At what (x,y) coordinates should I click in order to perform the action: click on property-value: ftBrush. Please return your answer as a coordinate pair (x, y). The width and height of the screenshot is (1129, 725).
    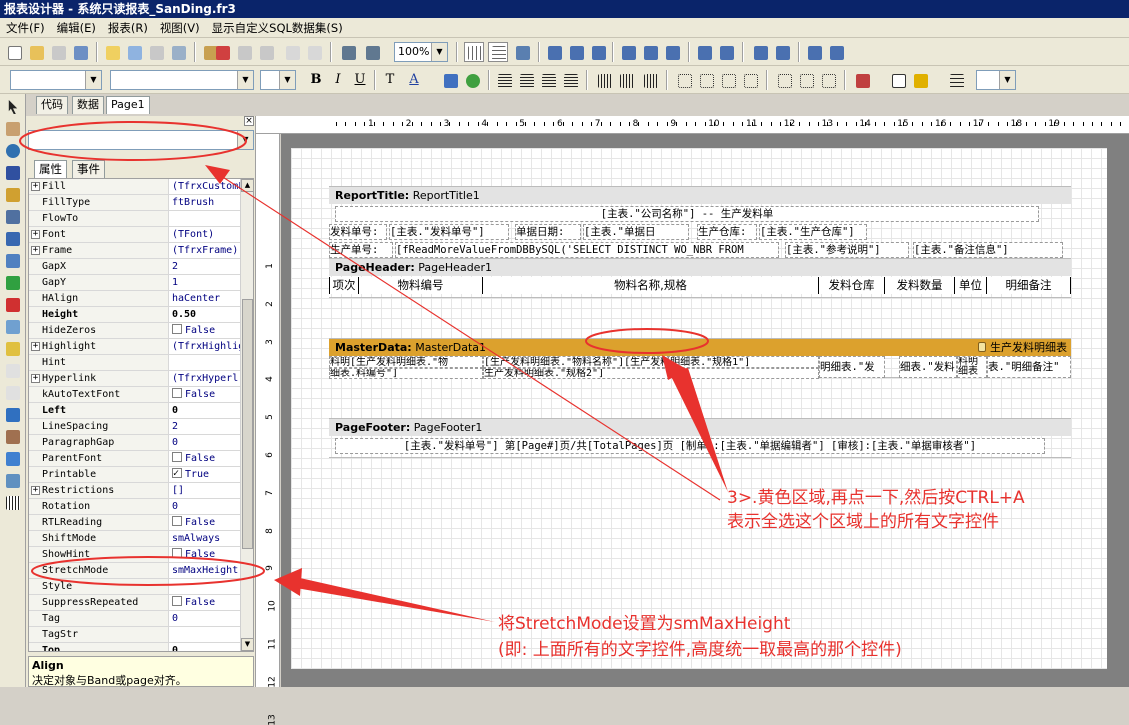
    Looking at the image, I should click on (206, 202).